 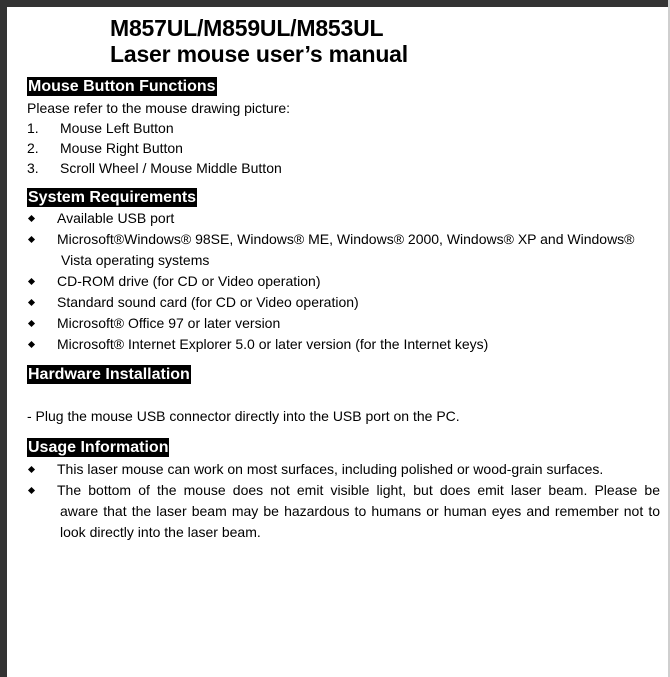 I want to click on list-number: 3., so click(x=33, y=168).